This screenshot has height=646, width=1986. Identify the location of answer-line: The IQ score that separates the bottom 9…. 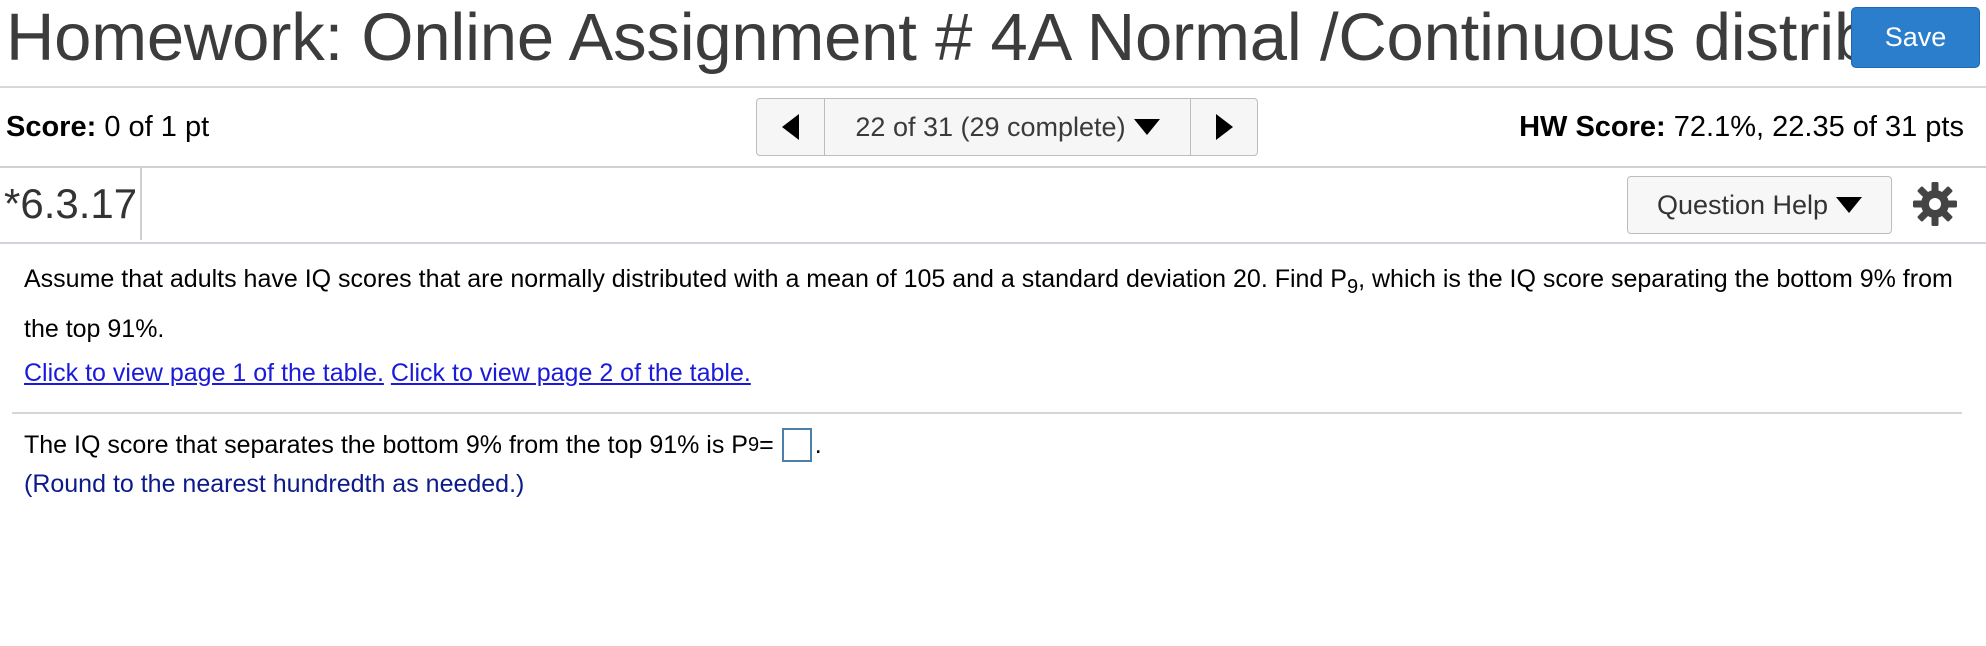
(423, 445).